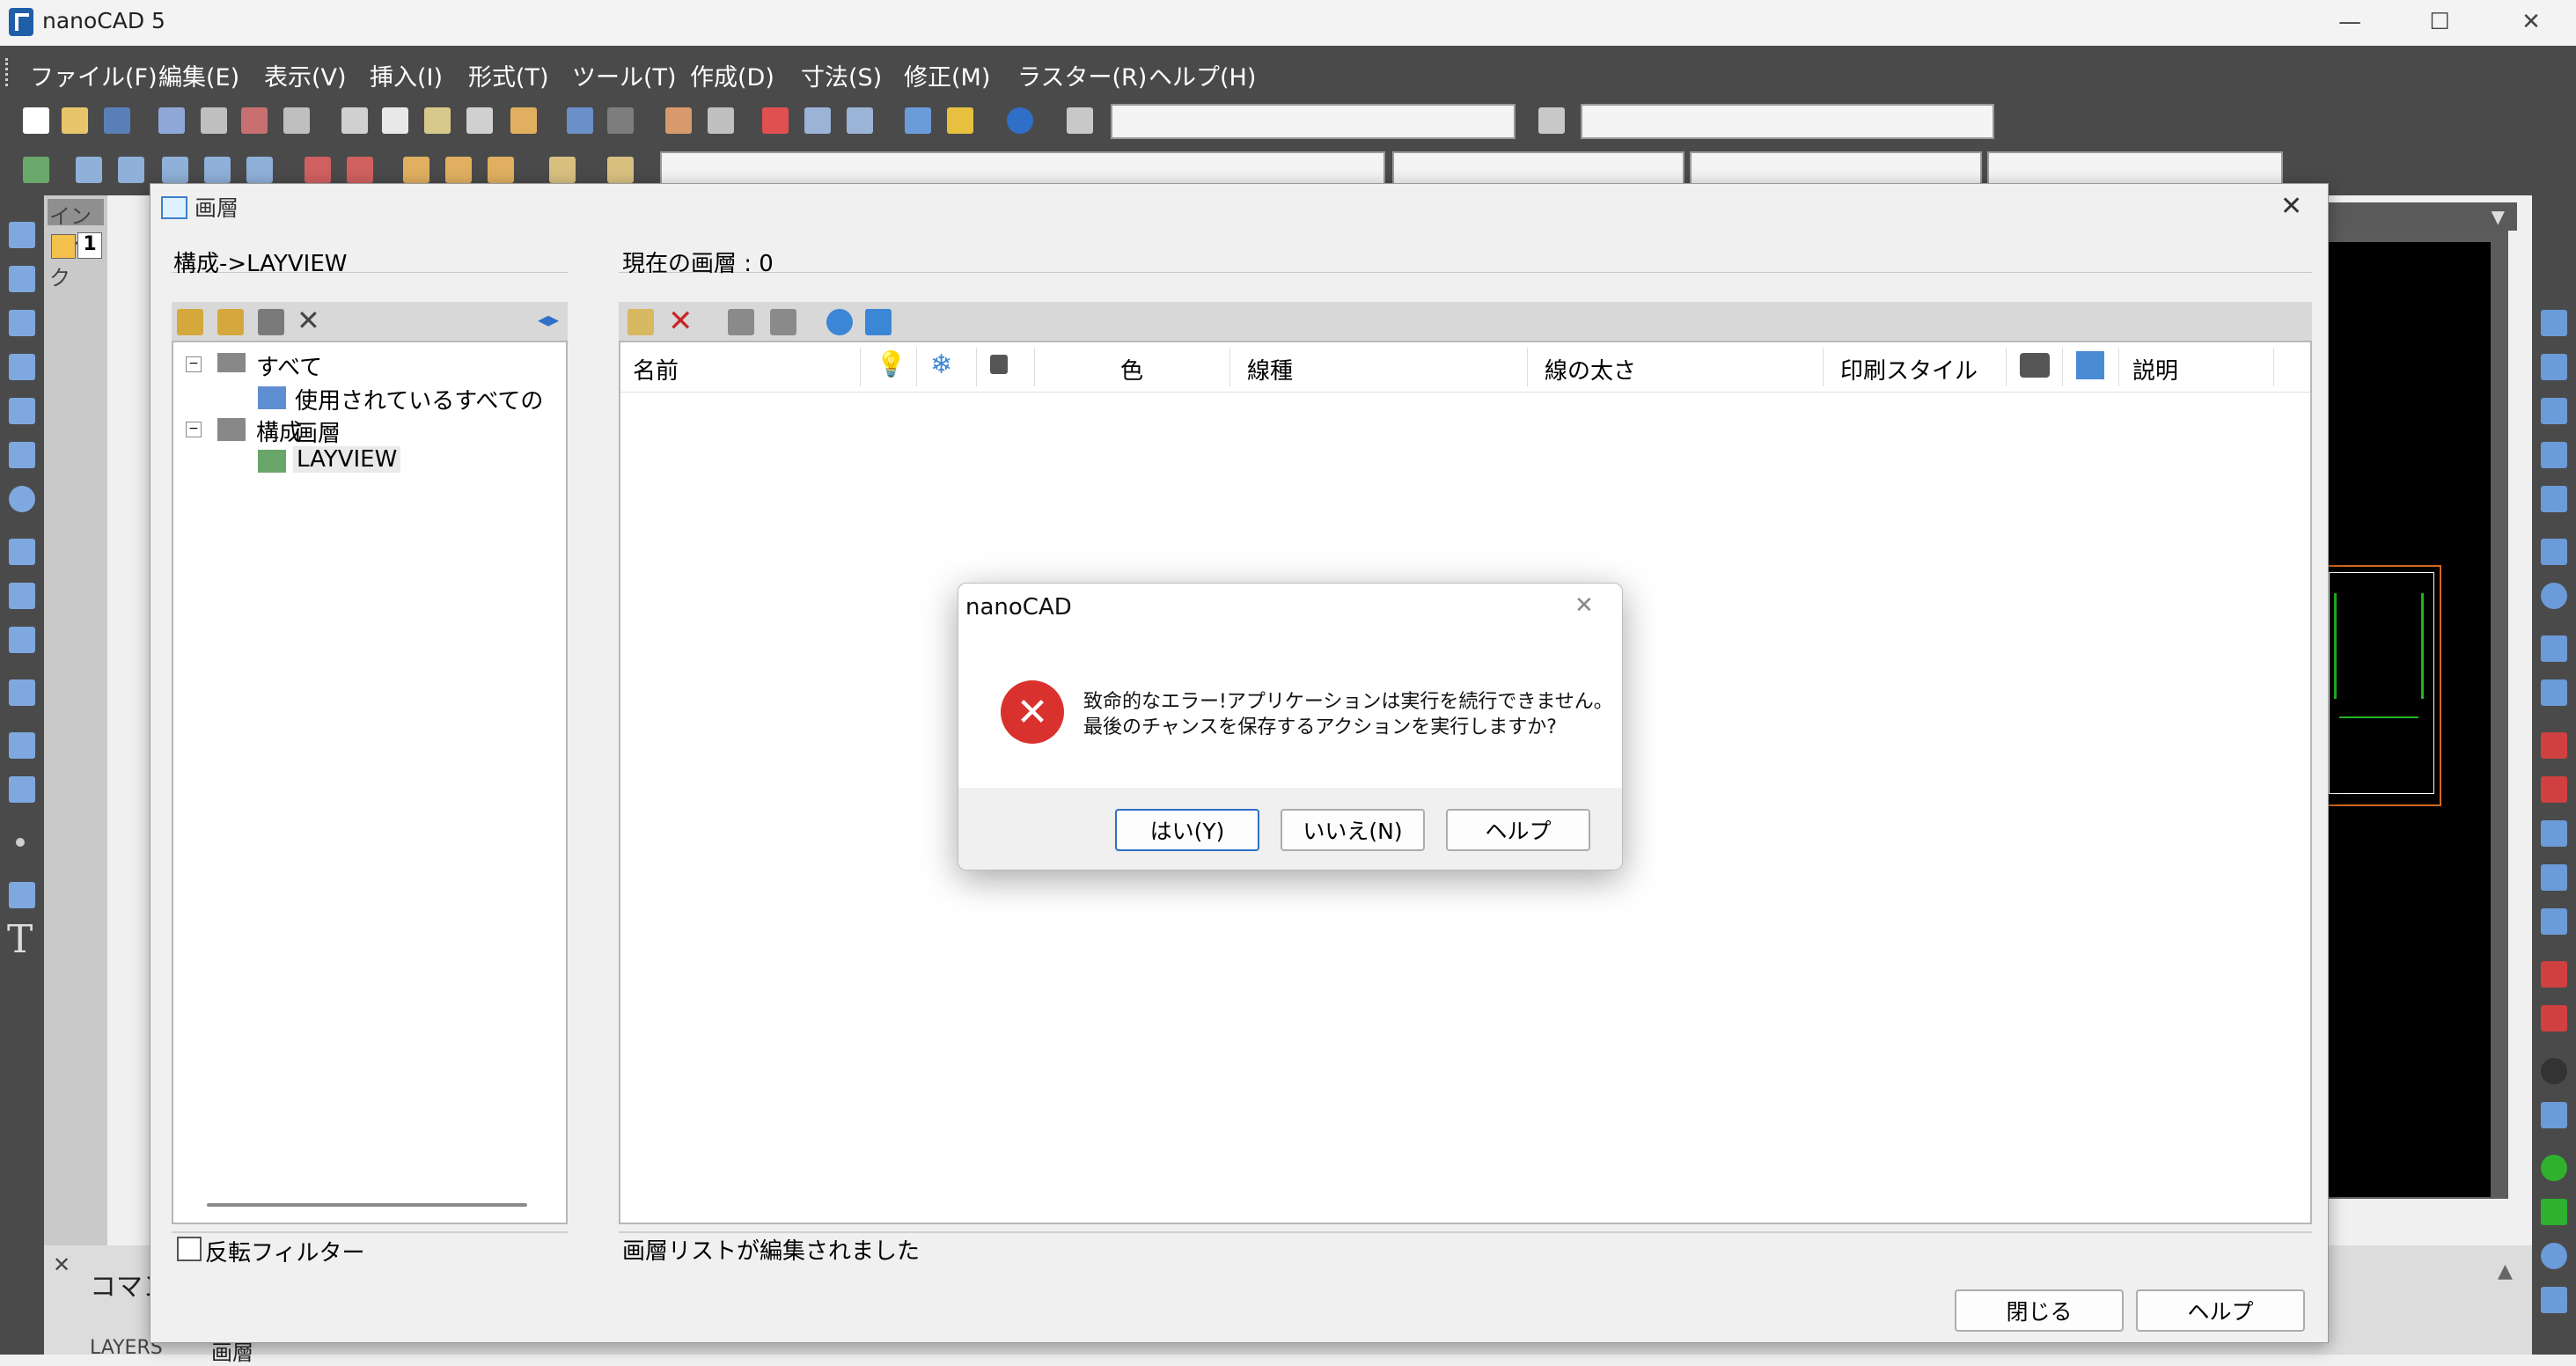  Describe the element at coordinates (22, 455) in the screenshot. I see `arc-icon` at that location.